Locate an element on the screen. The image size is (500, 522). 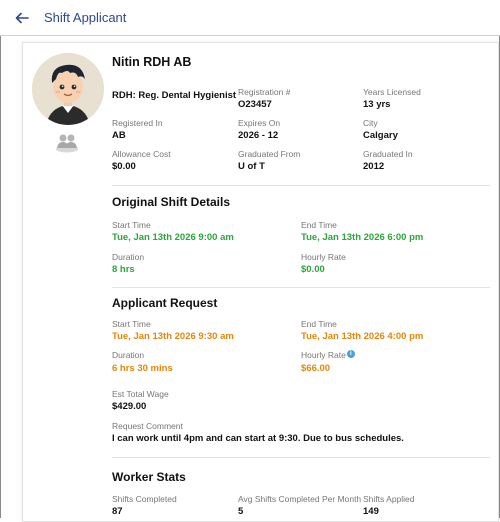
city-label: City is located at coordinates (370, 123).